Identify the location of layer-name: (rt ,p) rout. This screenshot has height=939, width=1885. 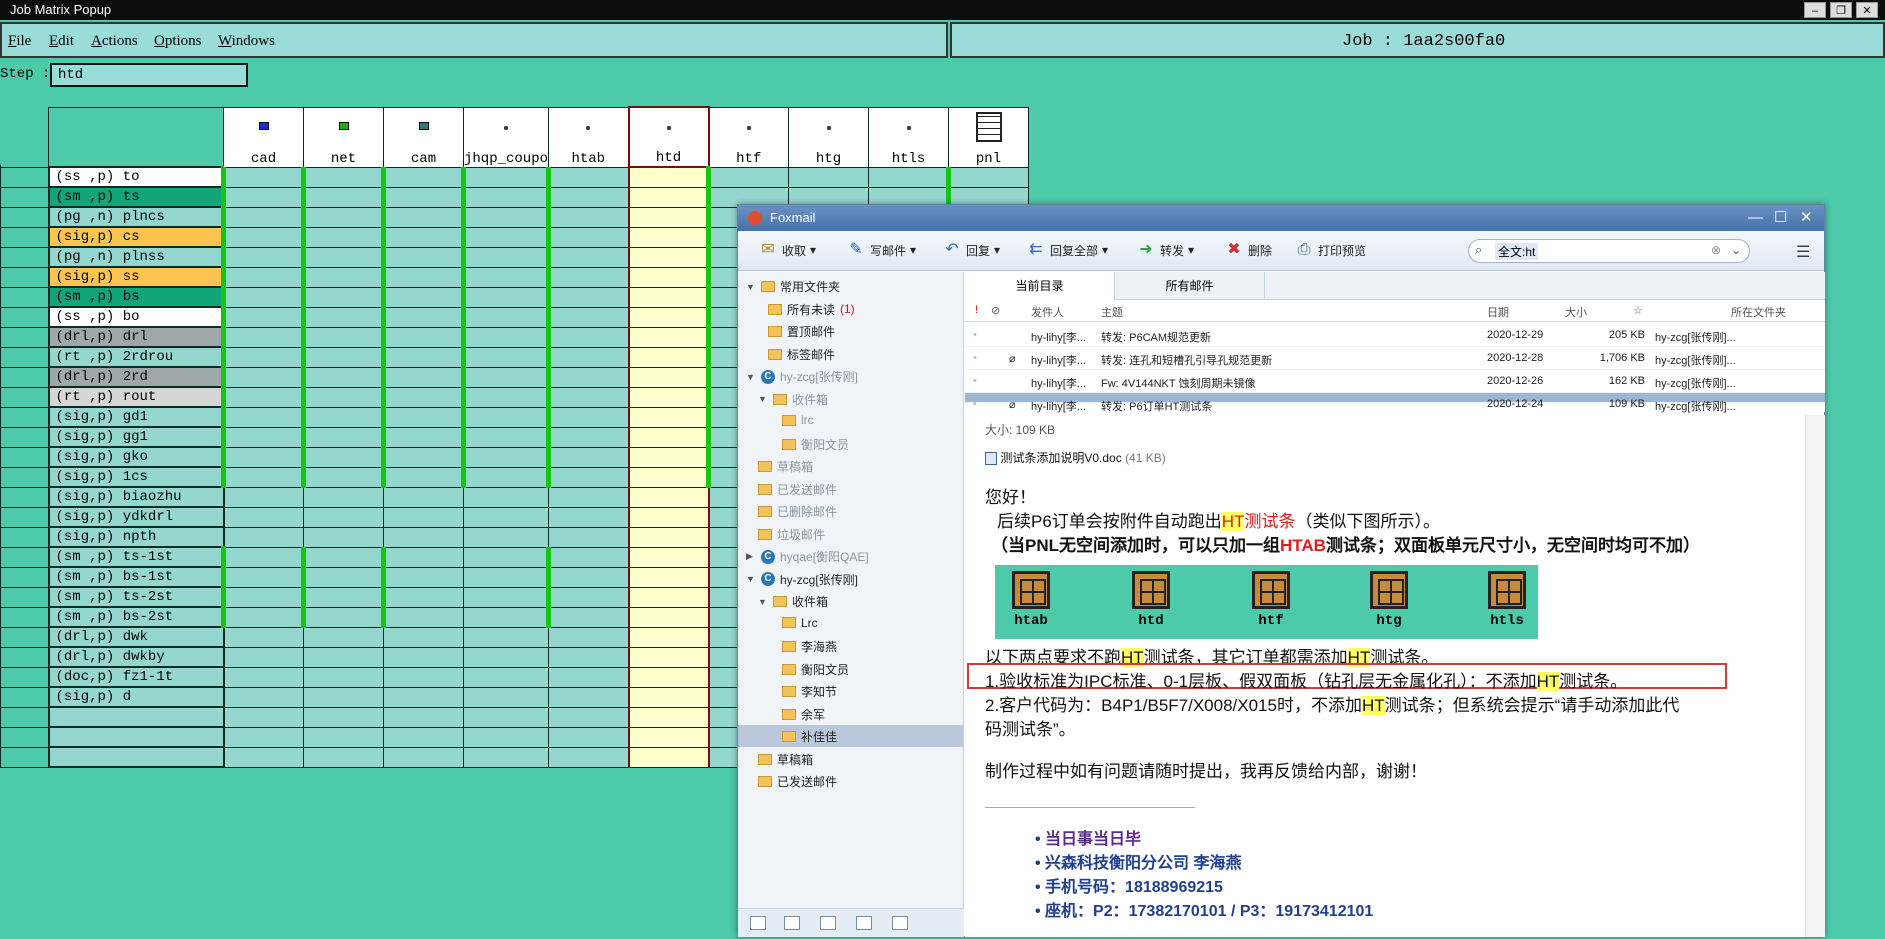
(136, 397).